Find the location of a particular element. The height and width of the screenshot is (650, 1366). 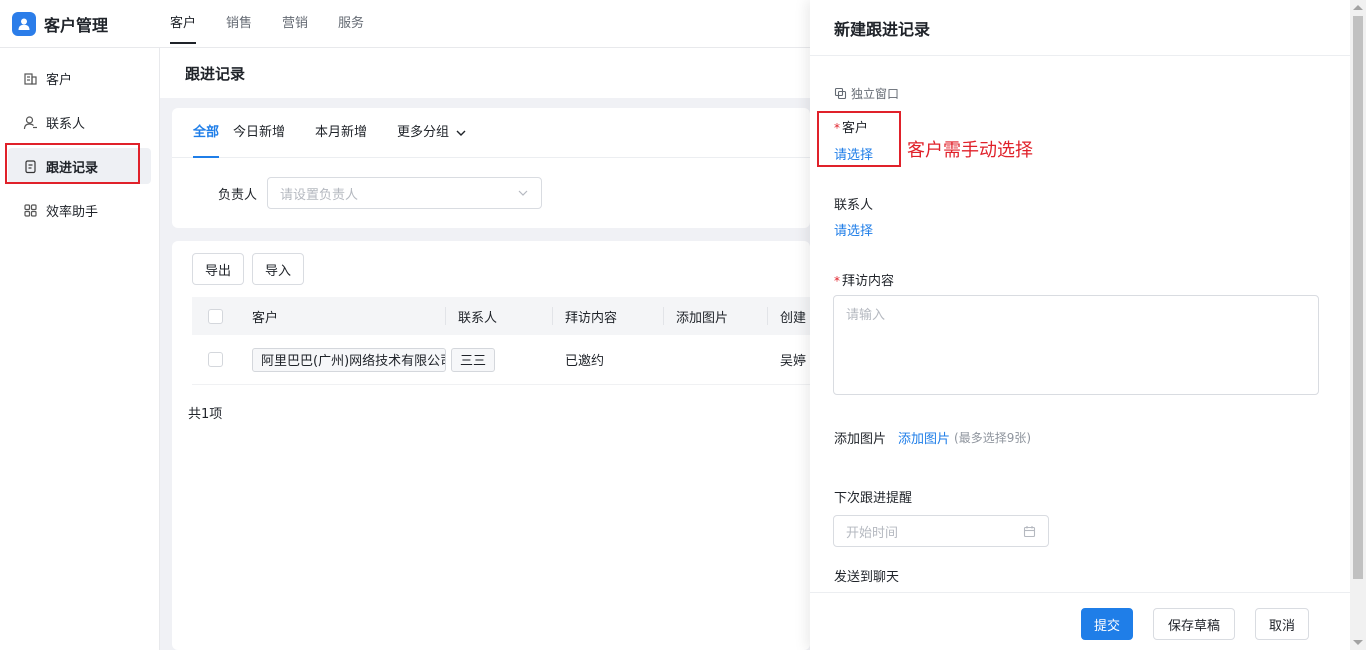

cancel-button: 取消 is located at coordinates (1282, 624).